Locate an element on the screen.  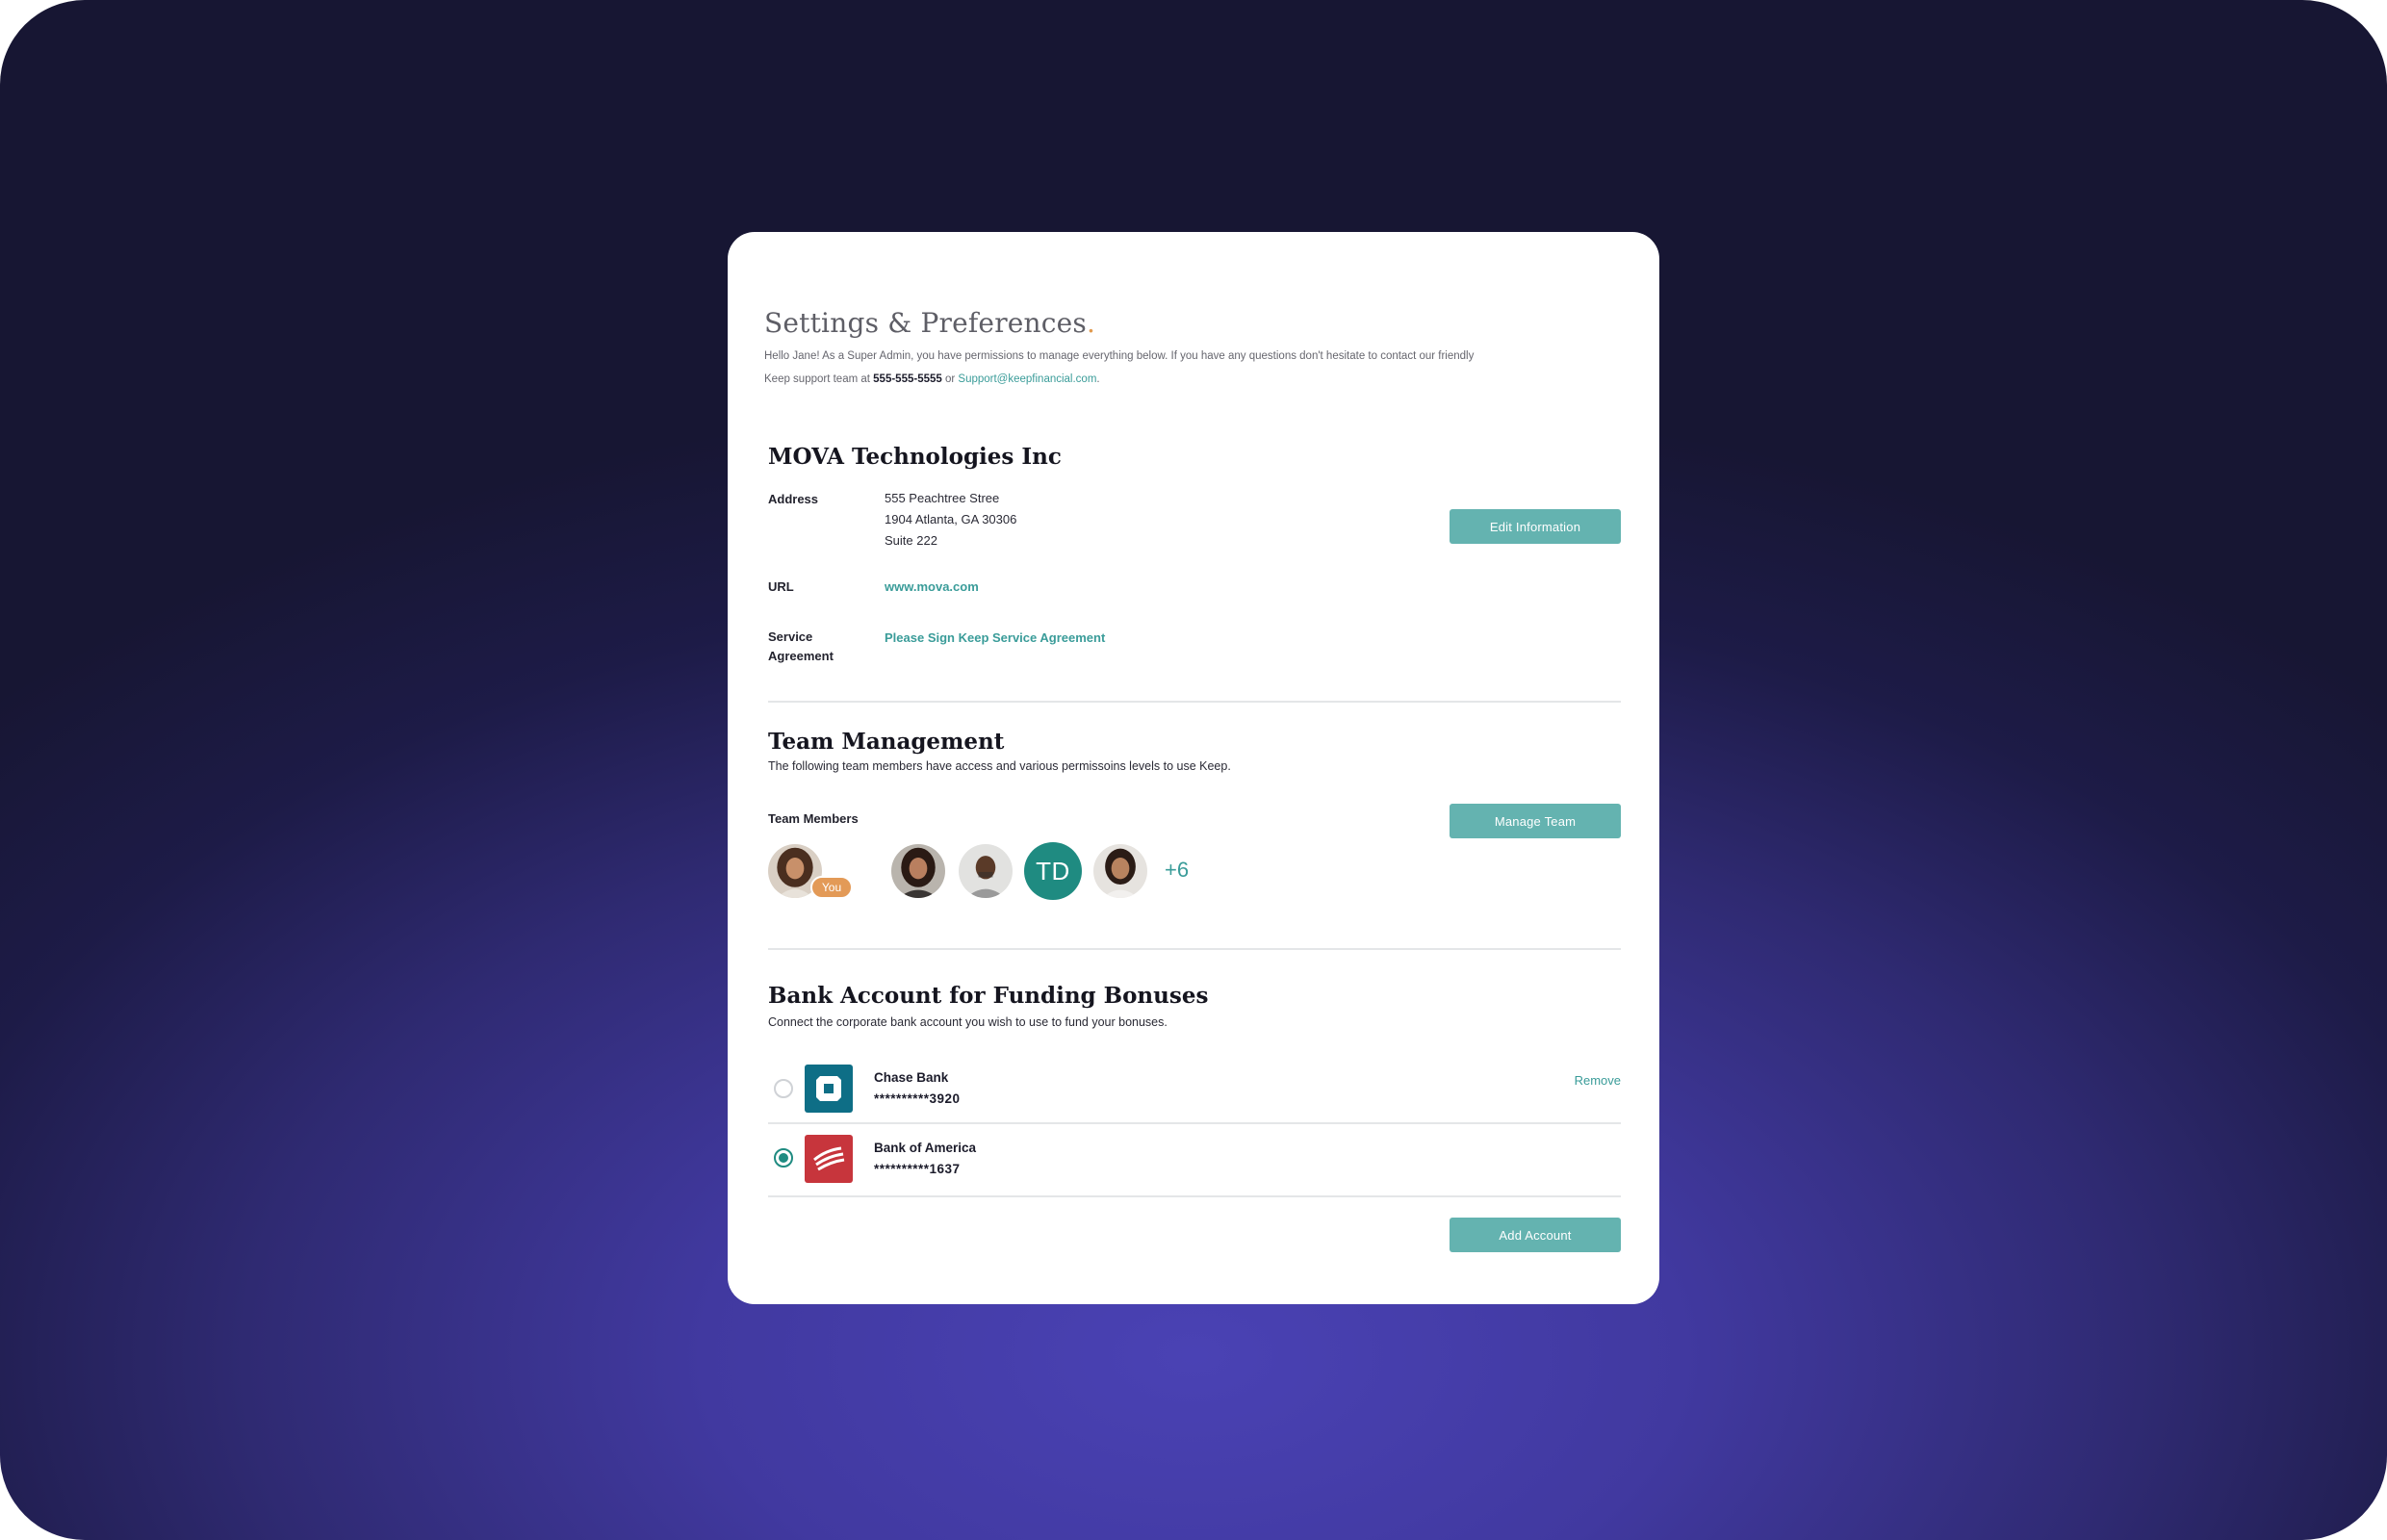
service-agreement-label-line: Agreement is located at coordinates (801, 656).